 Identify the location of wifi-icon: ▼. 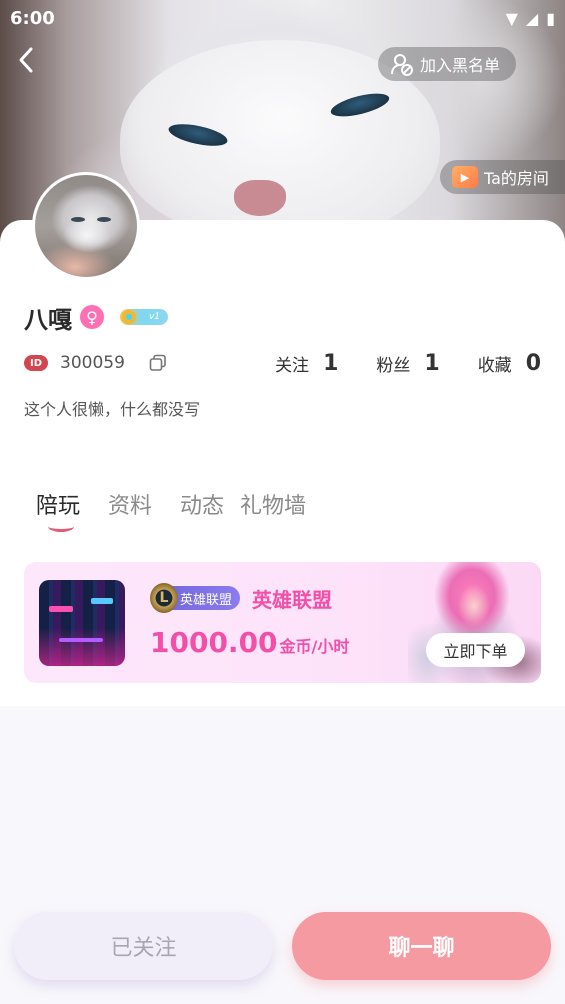
(511, 18).